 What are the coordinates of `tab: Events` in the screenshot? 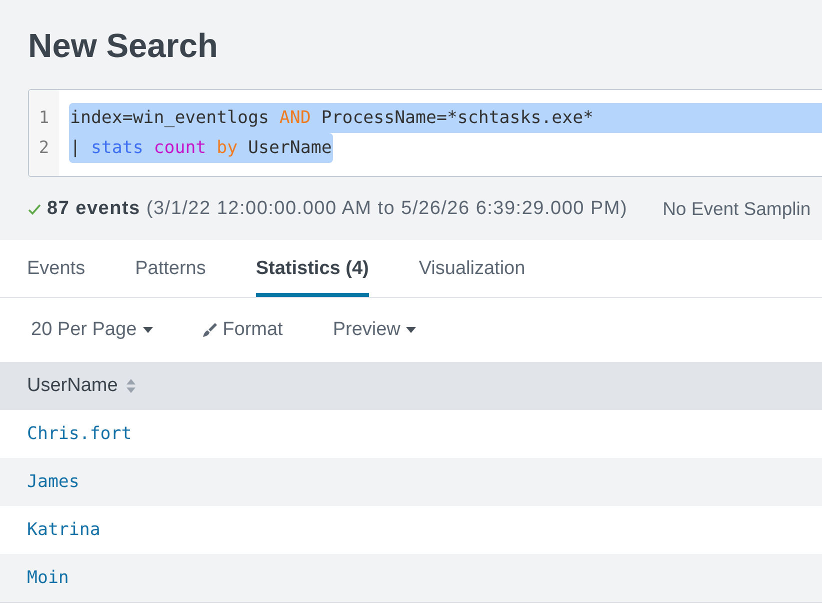 It's located at (56, 268).